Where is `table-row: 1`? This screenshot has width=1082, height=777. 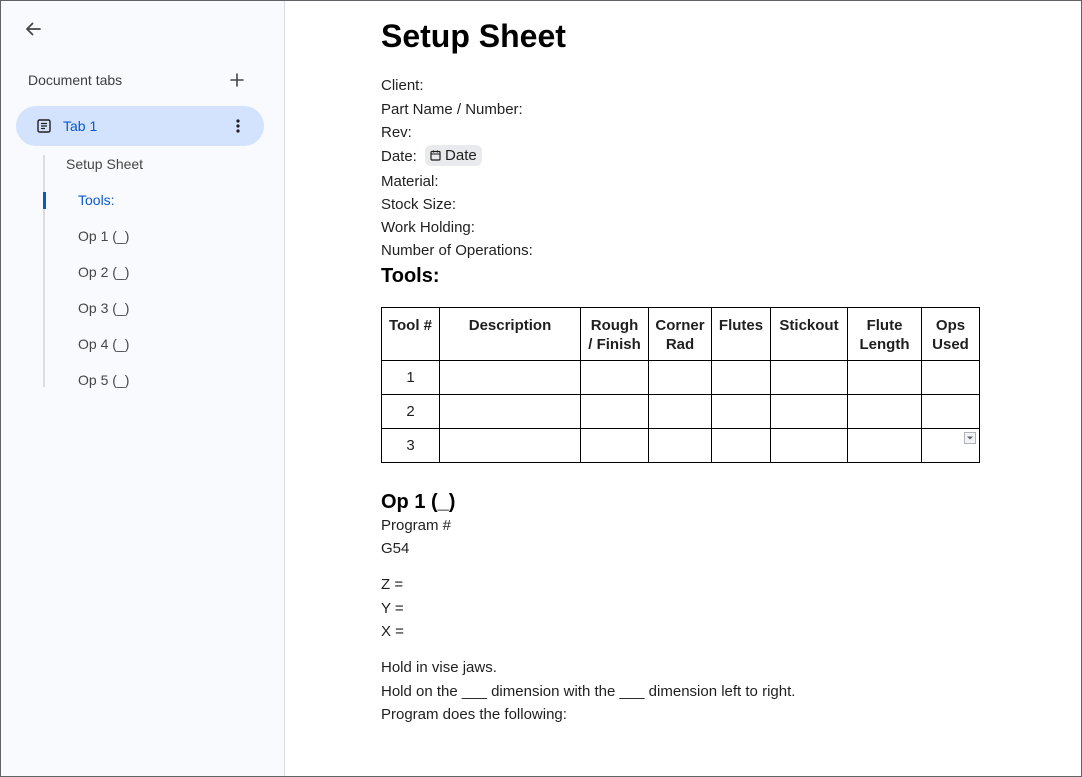
table-row: 1 is located at coordinates (680, 377).